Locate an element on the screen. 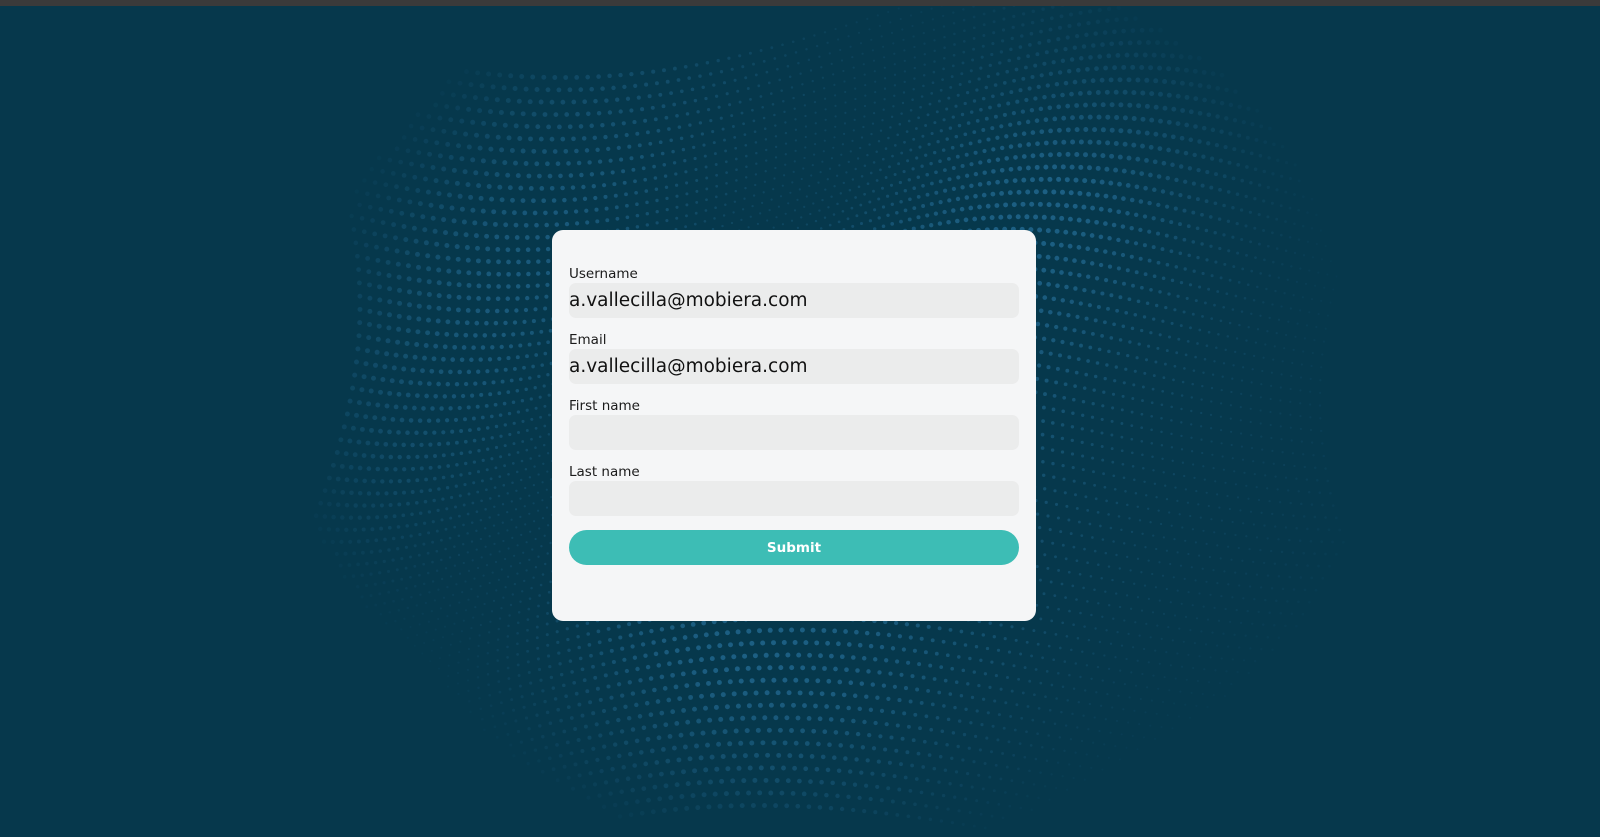 The image size is (1600, 837). email-input is located at coordinates (794, 366).